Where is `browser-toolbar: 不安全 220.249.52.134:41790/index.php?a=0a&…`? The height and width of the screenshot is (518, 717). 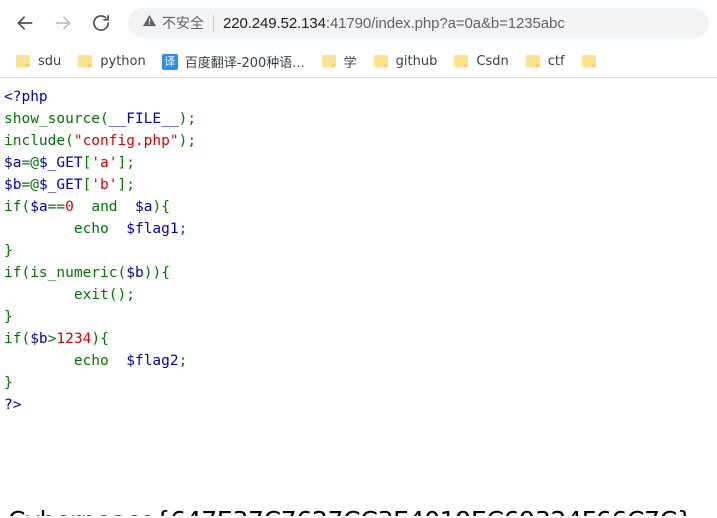 browser-toolbar: 不安全 220.249.52.134:41790/index.php?a=0a&… is located at coordinates (358, 23).